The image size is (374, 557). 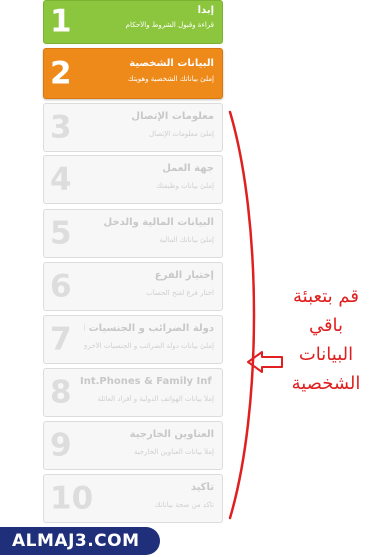 What do you see at coordinates (326, 340) in the screenshot?
I see `annotation-text: قم بتعبئة باقي البيانات الشخصية` at bounding box center [326, 340].